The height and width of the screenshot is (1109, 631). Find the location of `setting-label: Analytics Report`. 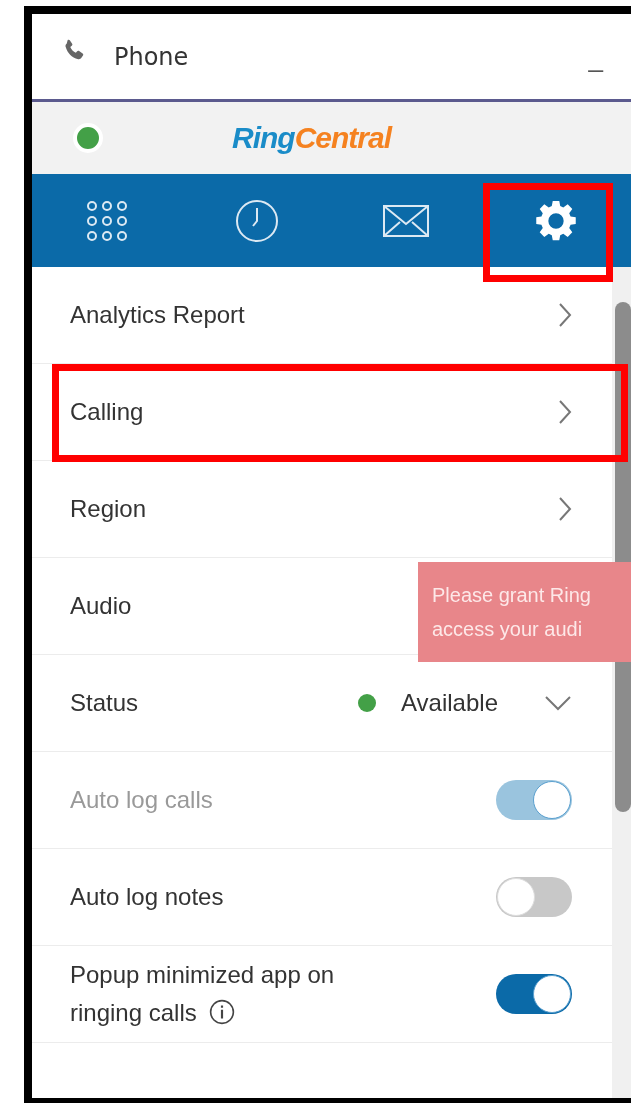

setting-label: Analytics Report is located at coordinates (157, 315).